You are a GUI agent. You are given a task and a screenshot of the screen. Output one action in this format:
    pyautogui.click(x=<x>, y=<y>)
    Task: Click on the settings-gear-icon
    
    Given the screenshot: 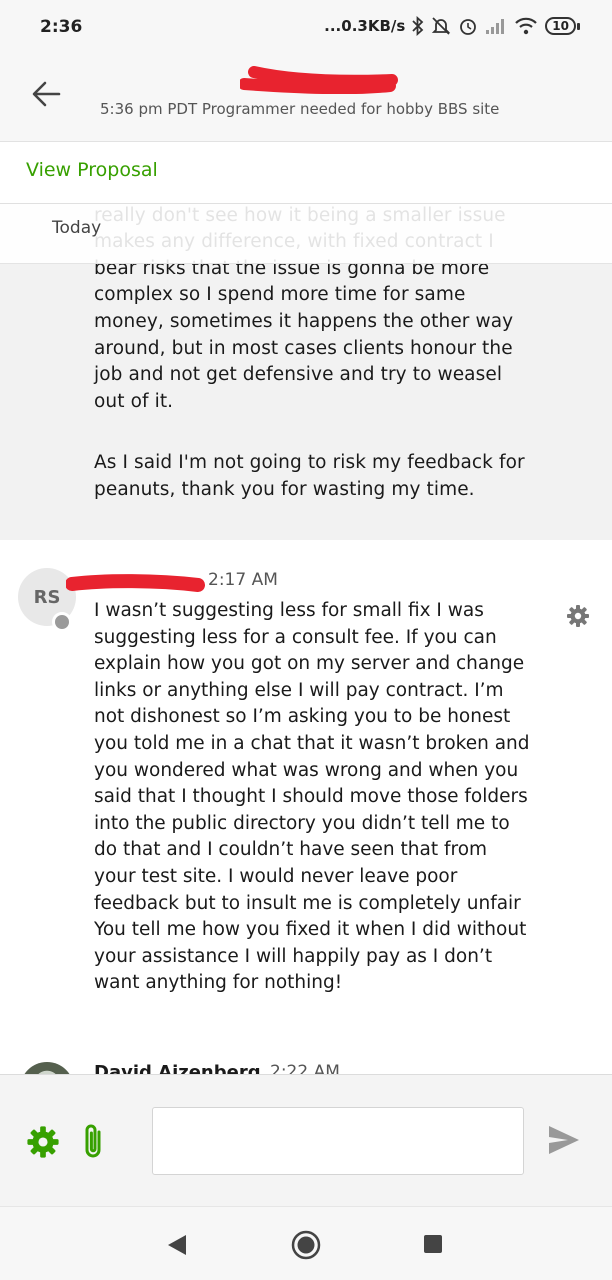 What is the action you would take?
    pyautogui.click(x=43, y=1142)
    